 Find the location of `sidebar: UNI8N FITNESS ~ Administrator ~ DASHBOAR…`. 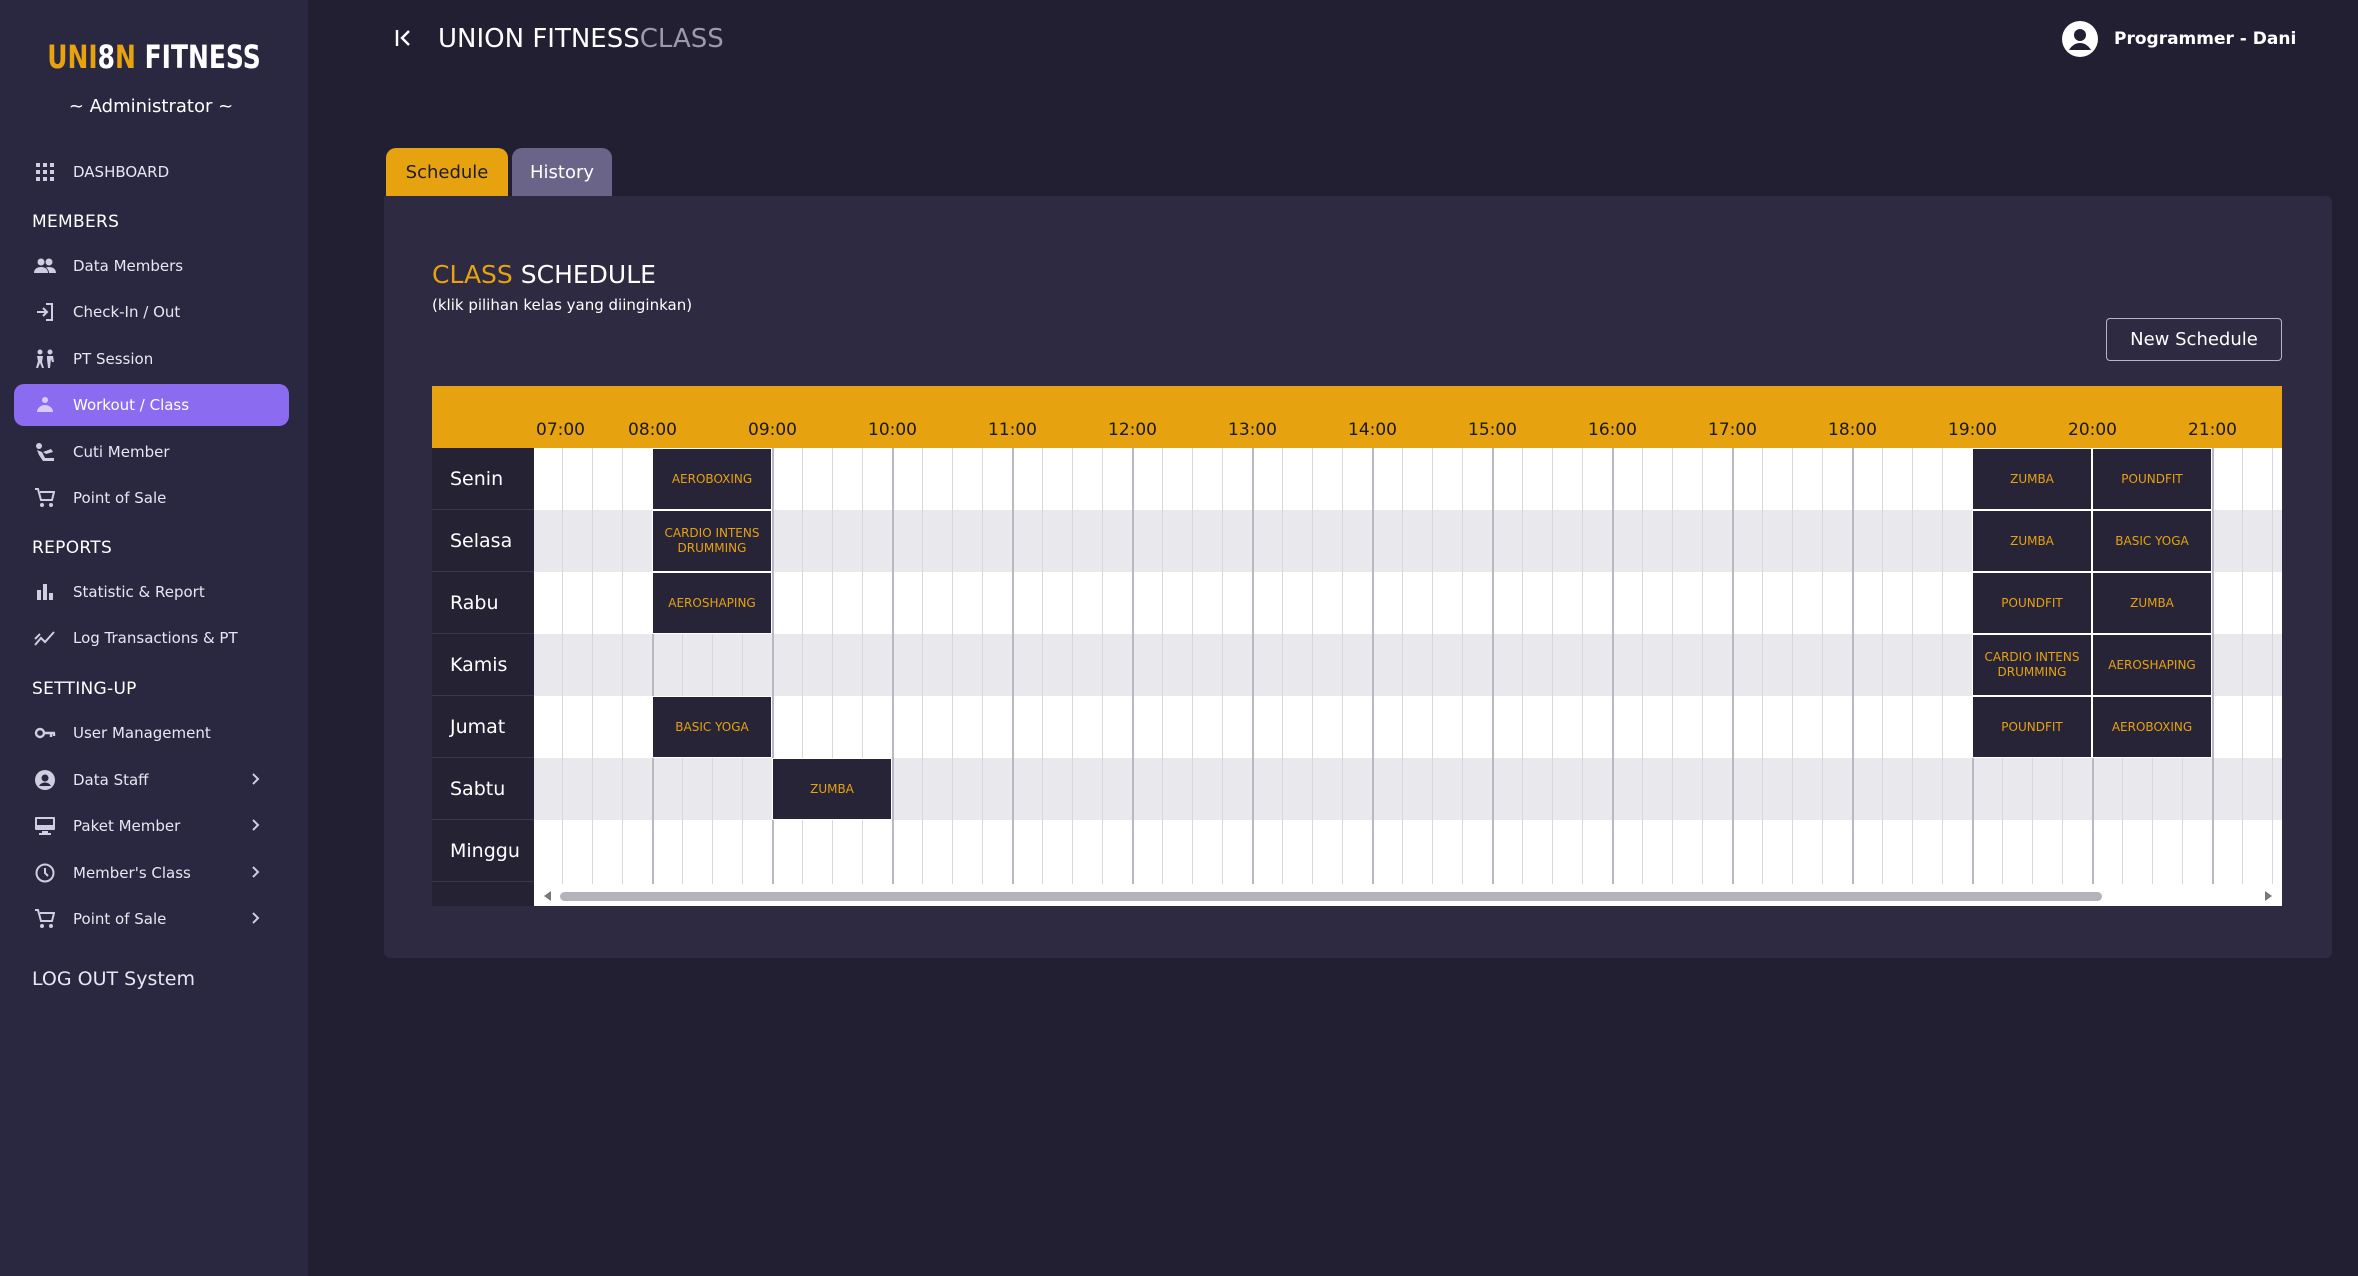

sidebar: UNI8N FITNESS ~ Administrator ~ DASHBOAR… is located at coordinates (154, 638).